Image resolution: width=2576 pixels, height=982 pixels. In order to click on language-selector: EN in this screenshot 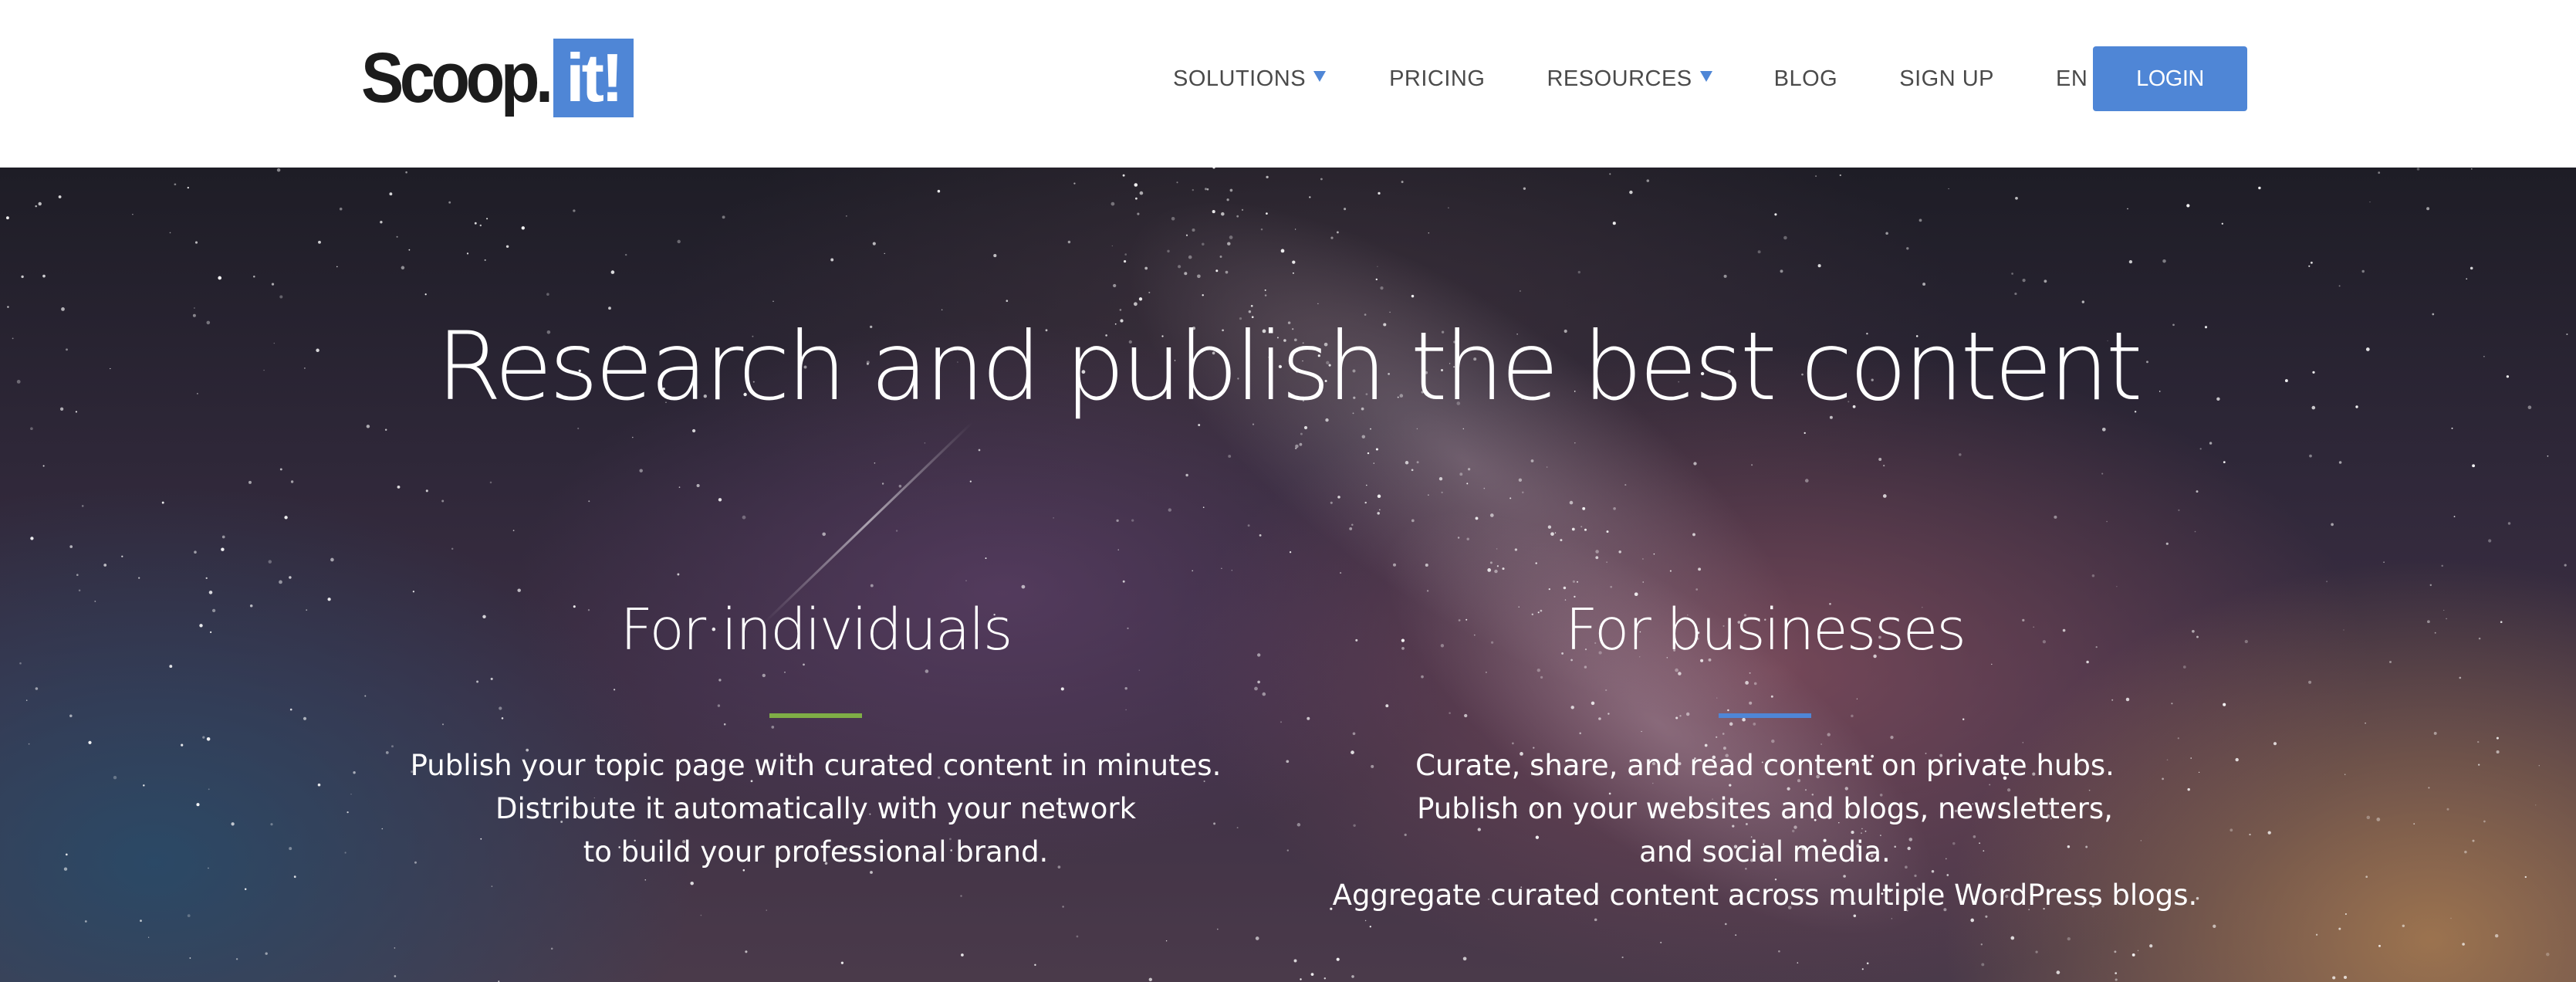, I will do `click(2072, 79)`.